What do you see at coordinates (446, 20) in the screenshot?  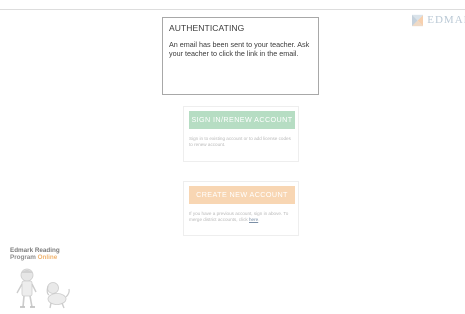 I see `brand-name: EDMAR` at bounding box center [446, 20].